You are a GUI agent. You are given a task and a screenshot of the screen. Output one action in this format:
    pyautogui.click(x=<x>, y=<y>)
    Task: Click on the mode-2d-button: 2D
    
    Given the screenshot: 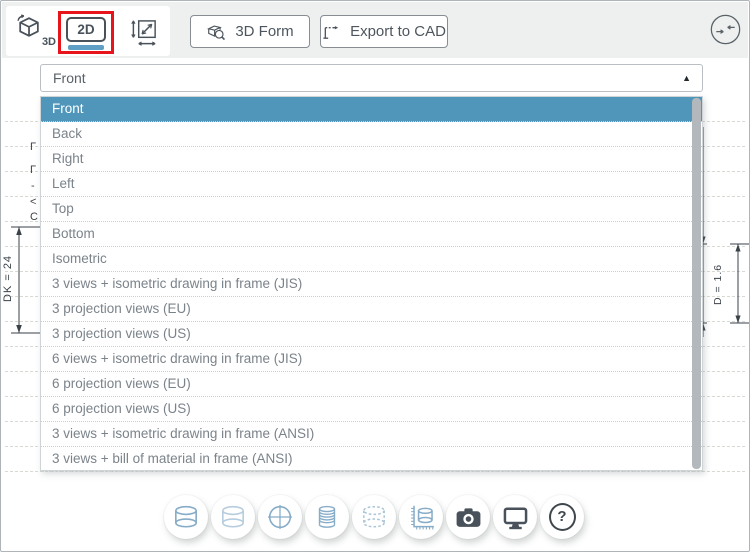 What is the action you would take?
    pyautogui.click(x=86, y=33)
    